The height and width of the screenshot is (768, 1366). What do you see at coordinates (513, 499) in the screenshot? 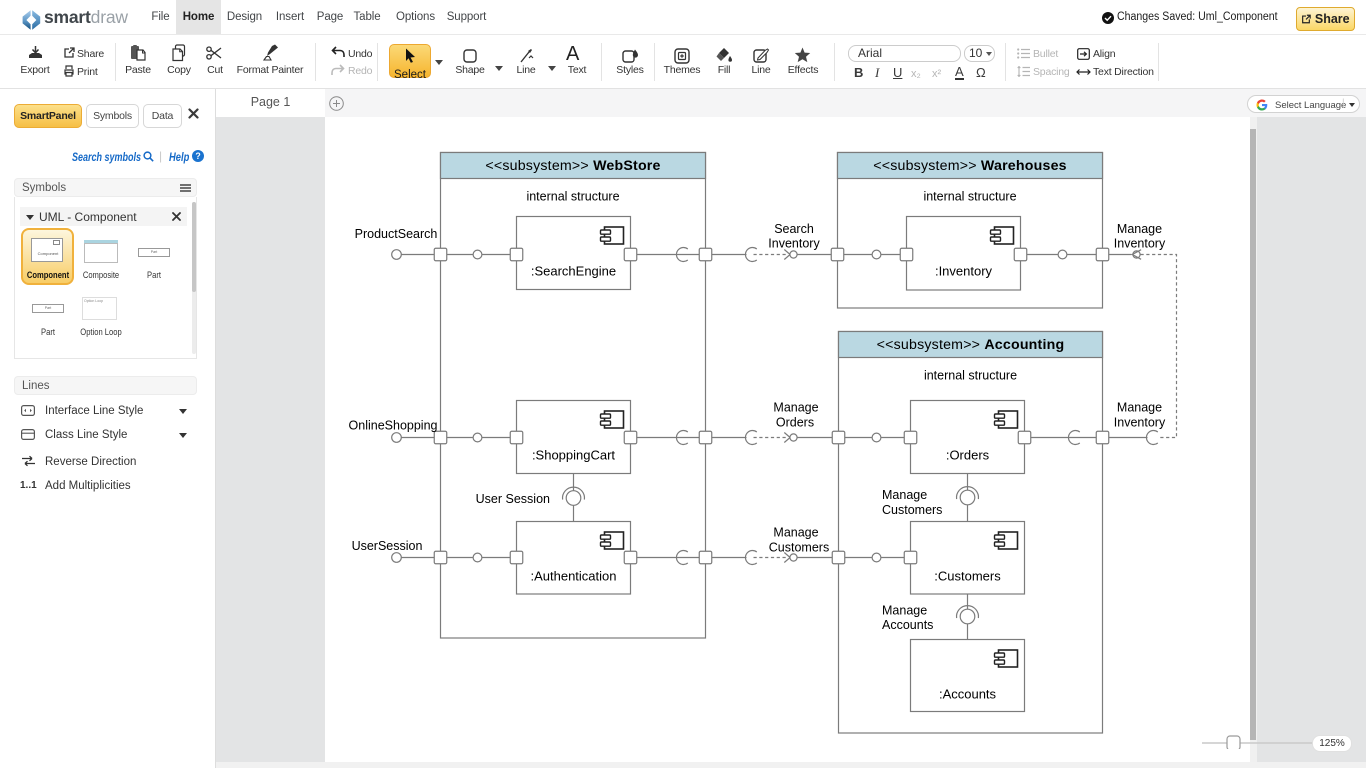
I see `svg-text: User Session` at bounding box center [513, 499].